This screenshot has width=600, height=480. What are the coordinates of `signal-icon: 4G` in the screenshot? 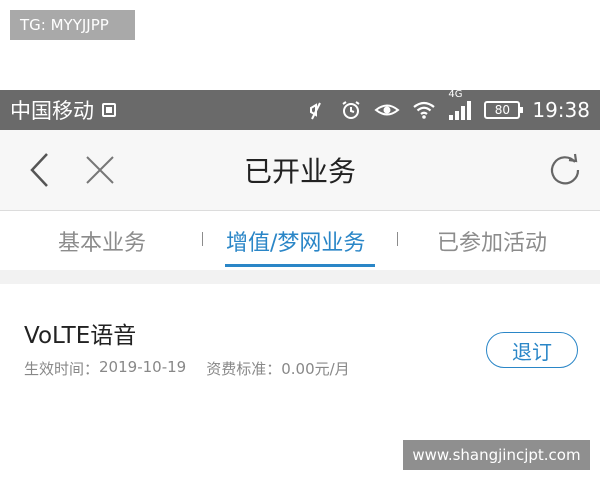 It's located at (460, 105).